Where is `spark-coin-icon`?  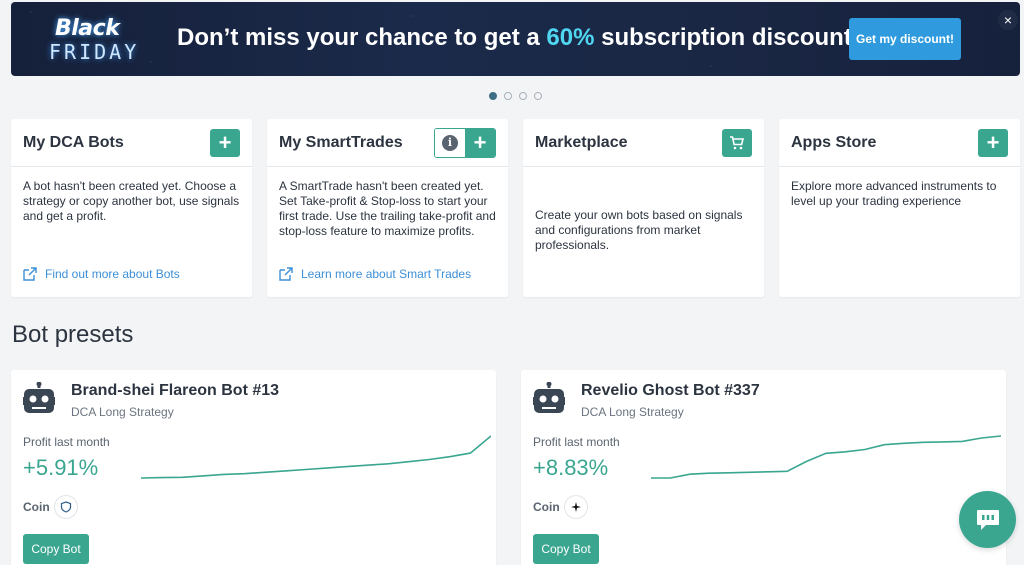 spark-coin-icon is located at coordinates (576, 507).